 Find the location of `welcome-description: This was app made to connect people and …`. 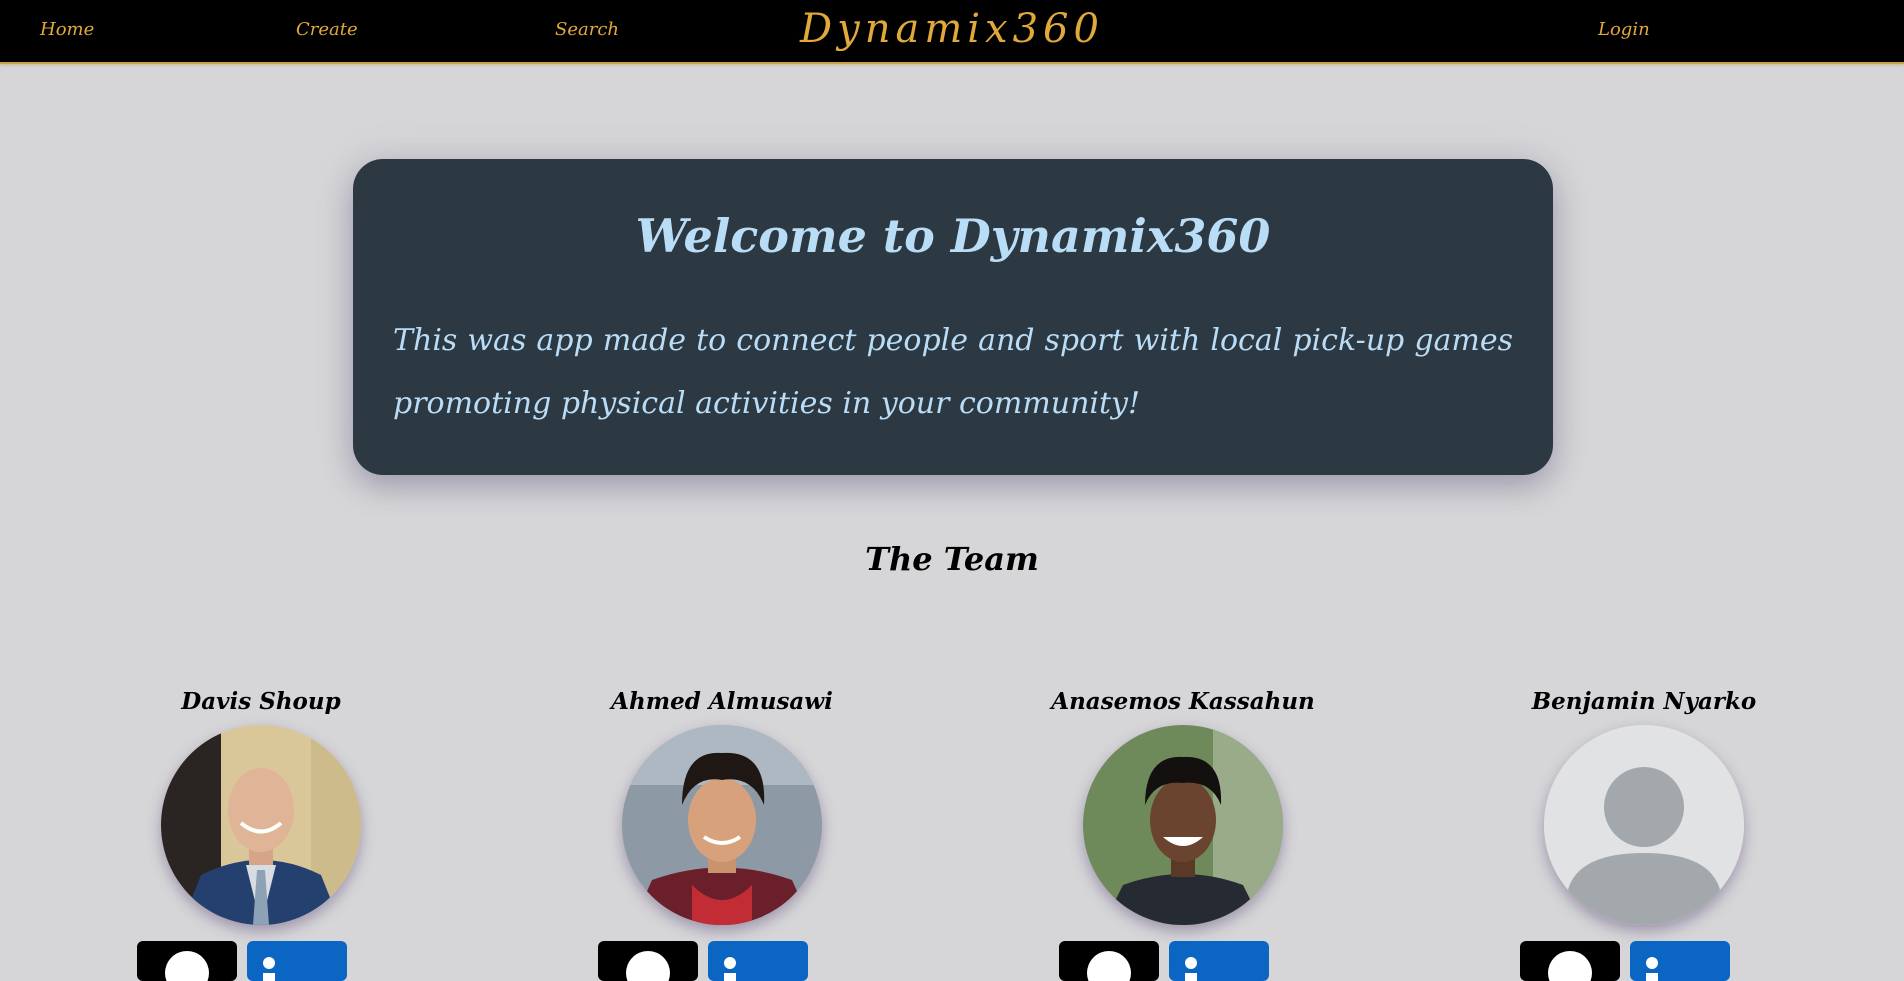

welcome-description: This was app made to connect people and … is located at coordinates (953, 372).